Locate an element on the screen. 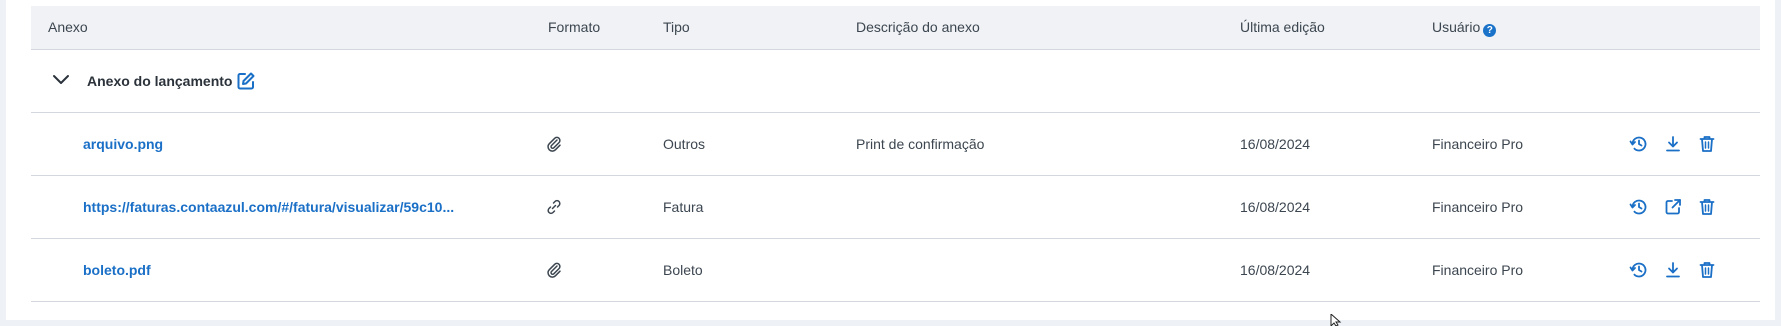 The width and height of the screenshot is (1781, 326). chevron-down-icon is located at coordinates (61, 79).